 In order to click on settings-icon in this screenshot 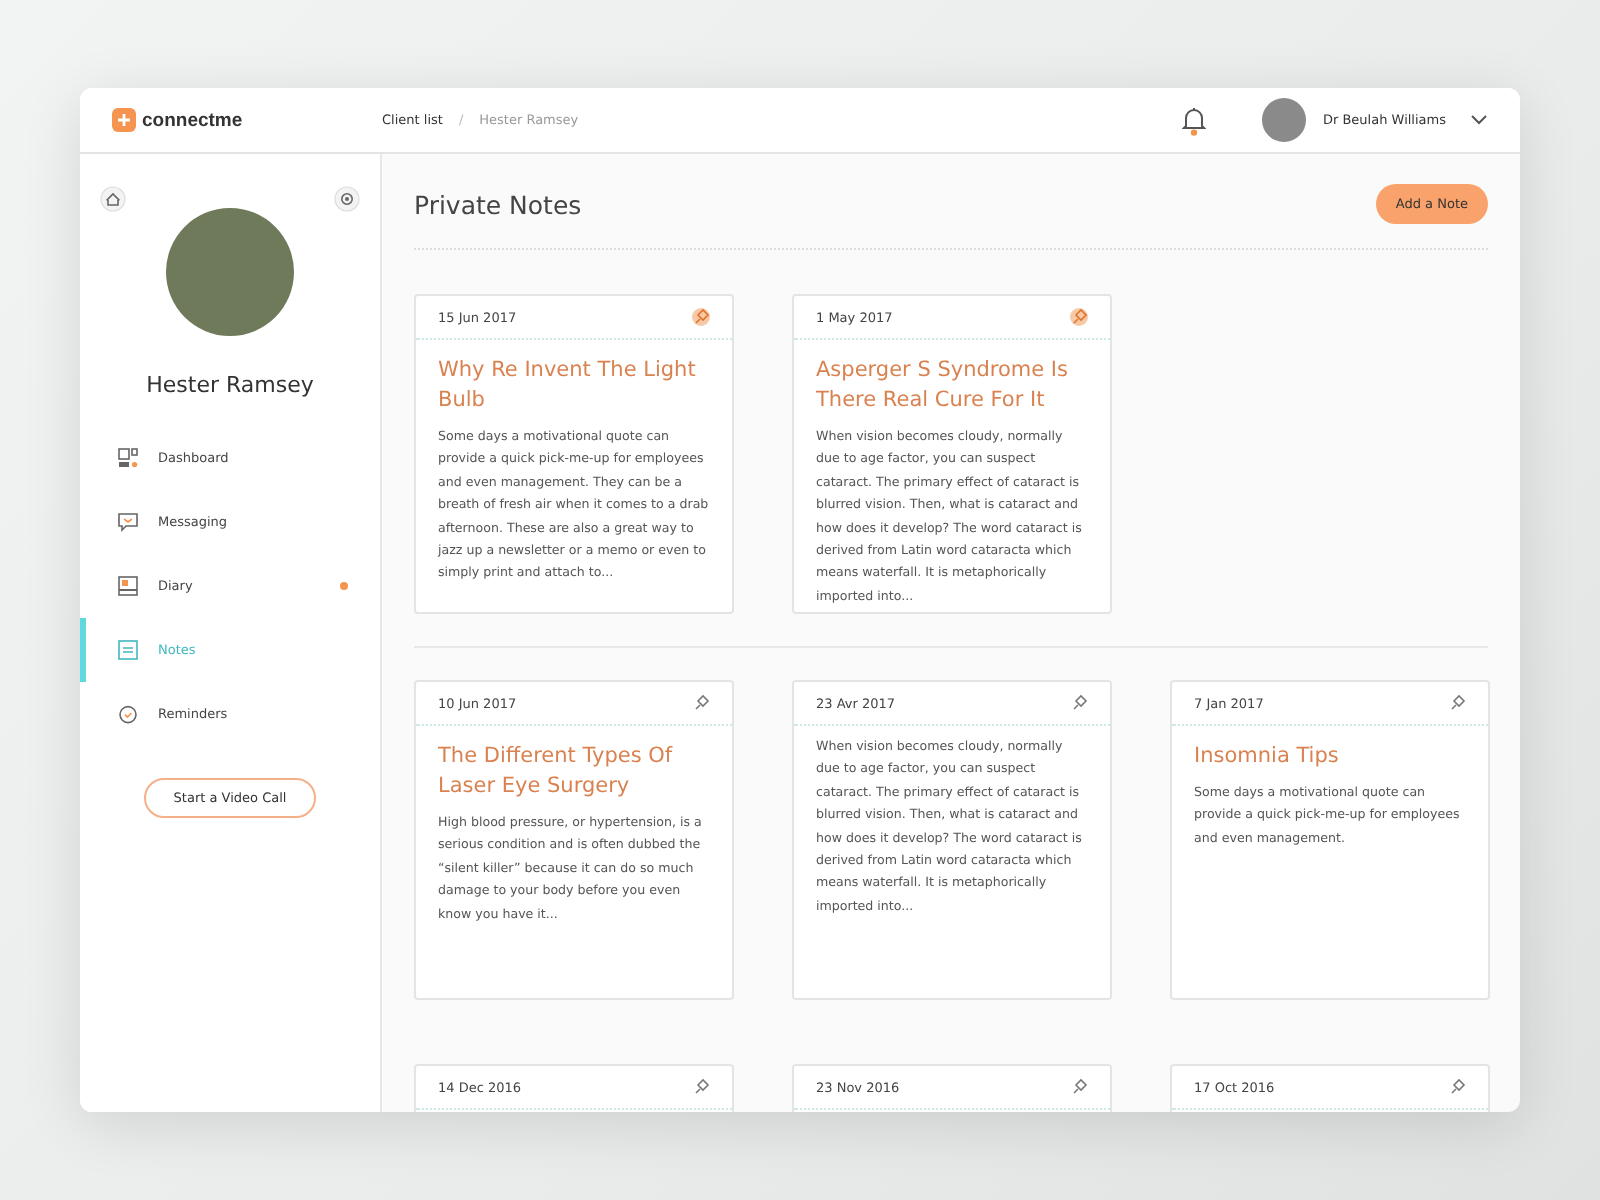, I will do `click(347, 199)`.